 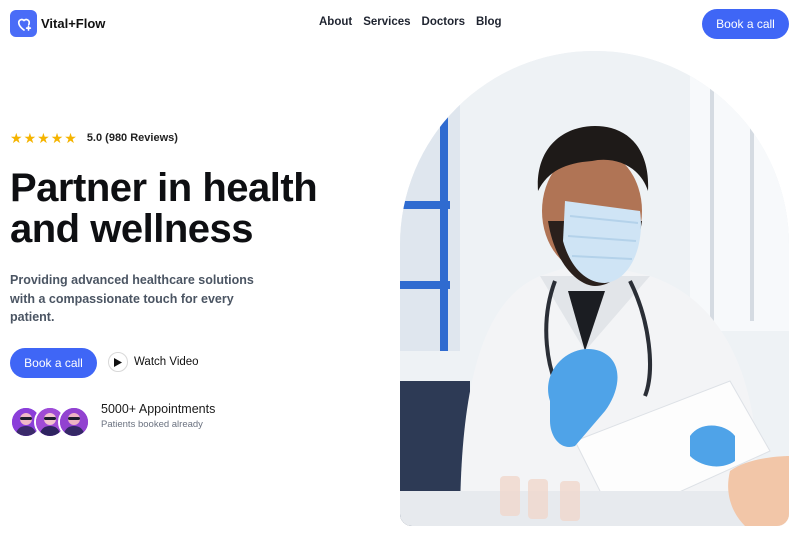 I want to click on nav-about: About, so click(x=335, y=22).